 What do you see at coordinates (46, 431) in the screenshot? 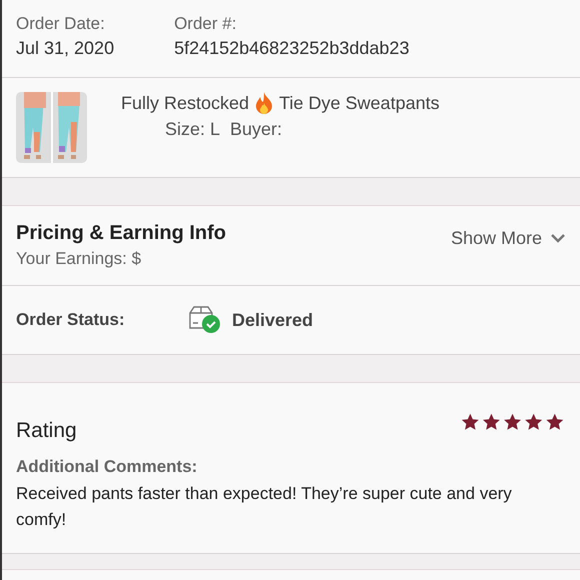
I see `section-title: Rating` at bounding box center [46, 431].